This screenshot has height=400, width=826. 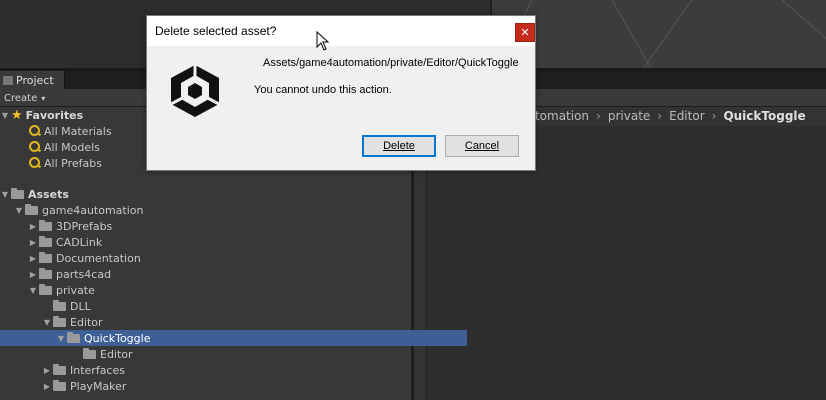 What do you see at coordinates (72, 147) in the screenshot?
I see `tree-item-label: All Models` at bounding box center [72, 147].